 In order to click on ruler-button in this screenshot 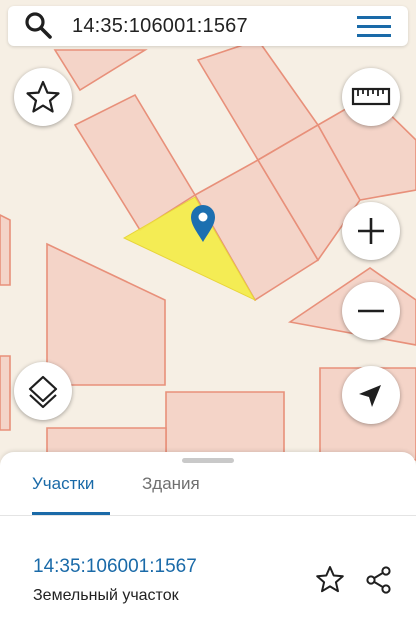, I will do `click(371, 97)`.